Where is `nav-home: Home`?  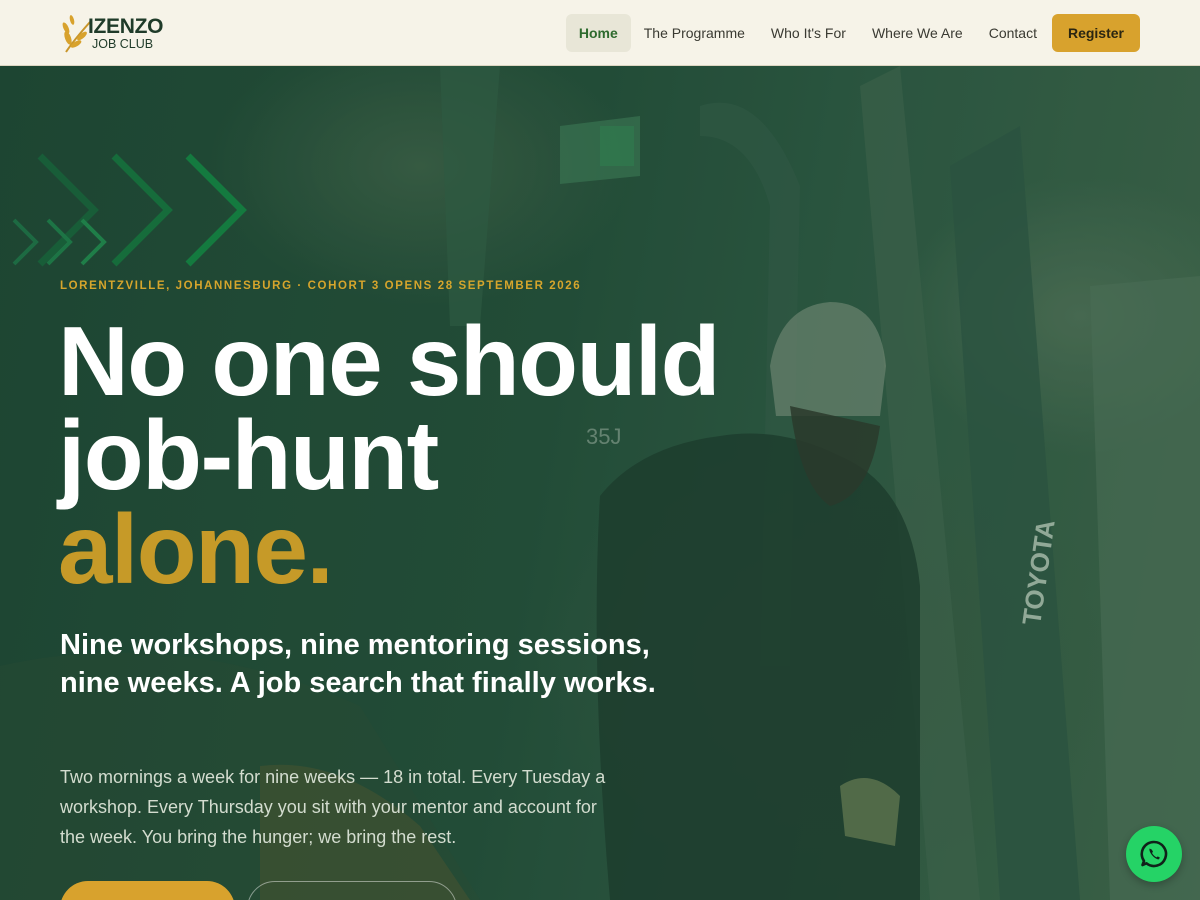 nav-home: Home is located at coordinates (598, 33).